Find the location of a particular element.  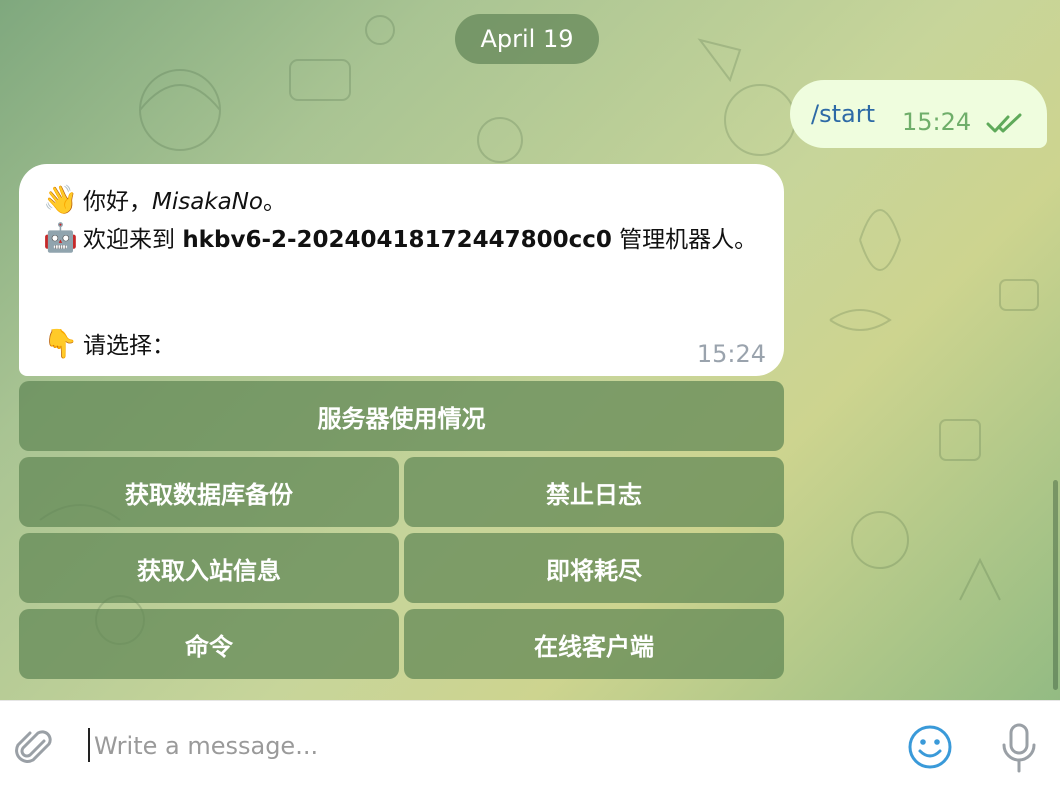

microphone-icon is located at coordinates (1019, 748).